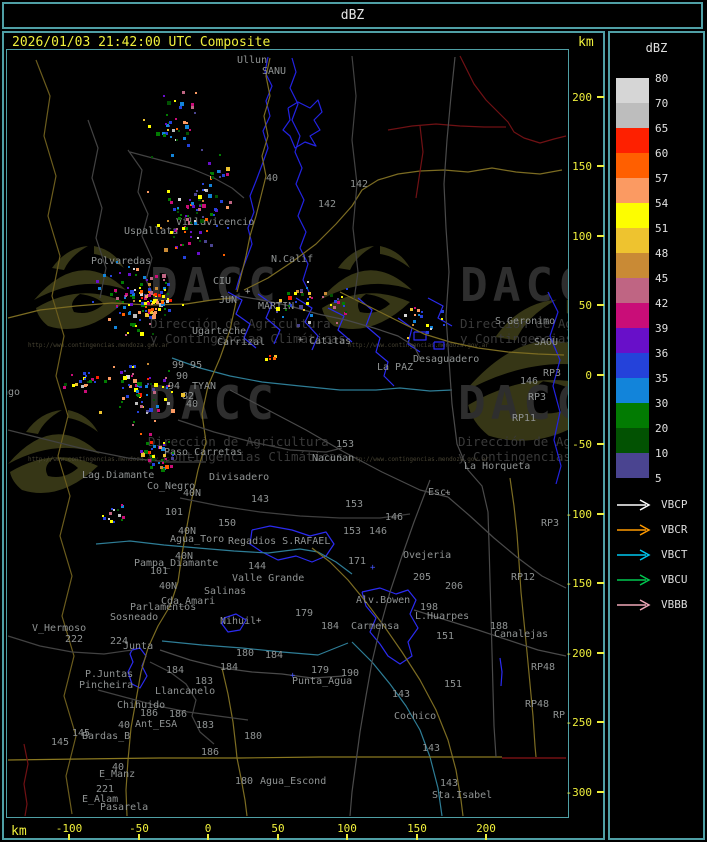 This screenshot has height=842, width=707. What do you see at coordinates (662, 428) in the screenshot?
I see `dbz-scale-label: 20` at bounding box center [662, 428].